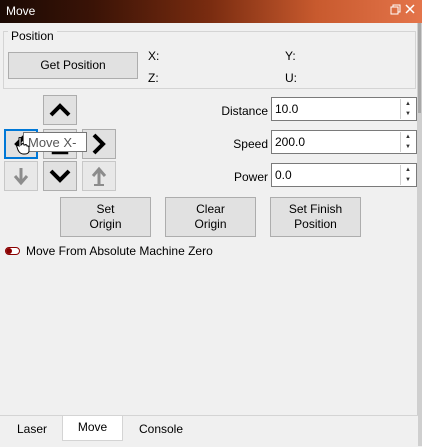  What do you see at coordinates (290, 142) in the screenshot?
I see `speed-value: 200.0` at bounding box center [290, 142].